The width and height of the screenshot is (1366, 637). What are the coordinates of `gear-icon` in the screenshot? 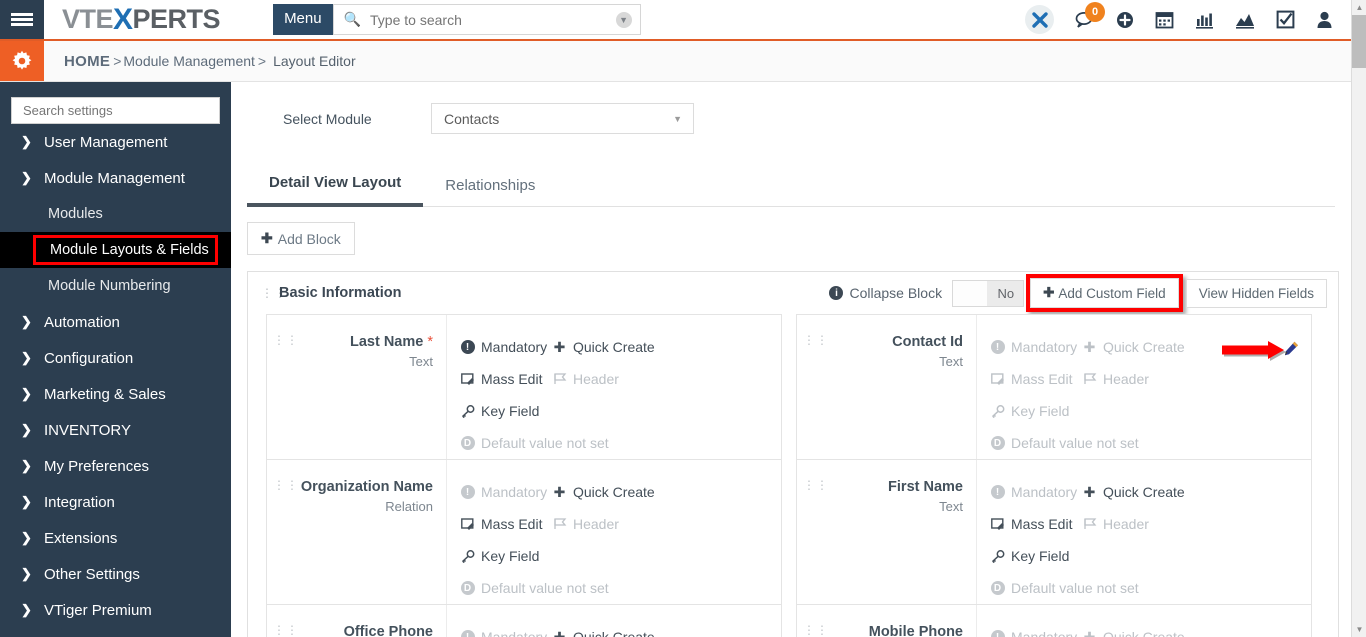 It's located at (22, 61).